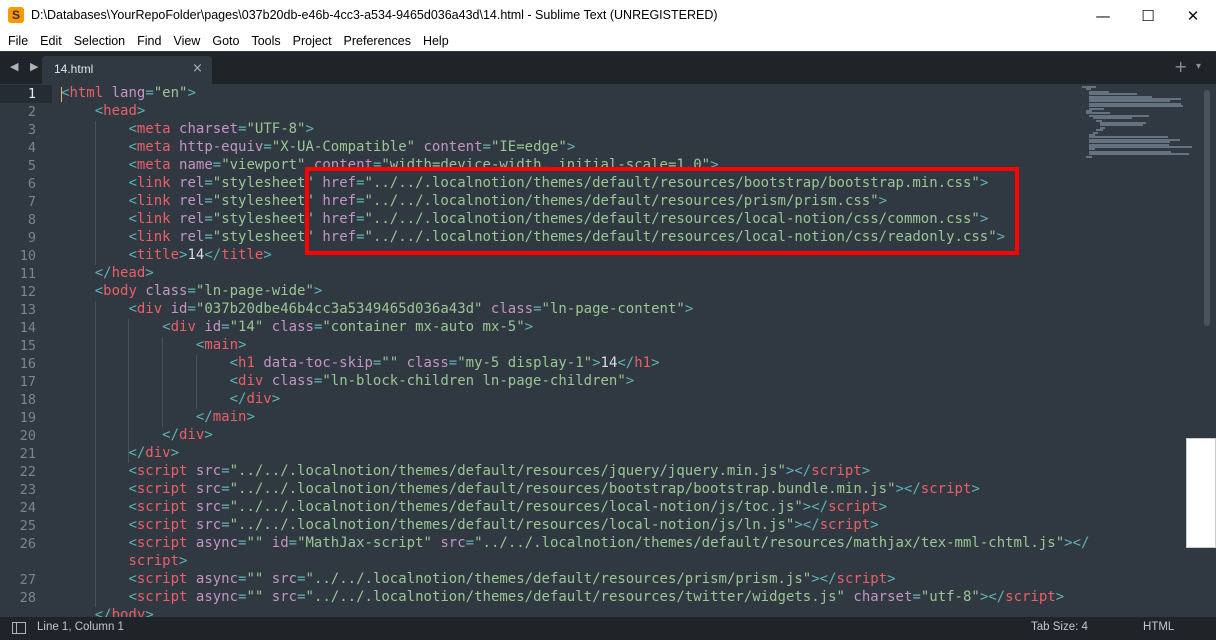 This screenshot has height=640, width=1216. What do you see at coordinates (1180, 66) in the screenshot?
I see `new-tab-icon: +` at bounding box center [1180, 66].